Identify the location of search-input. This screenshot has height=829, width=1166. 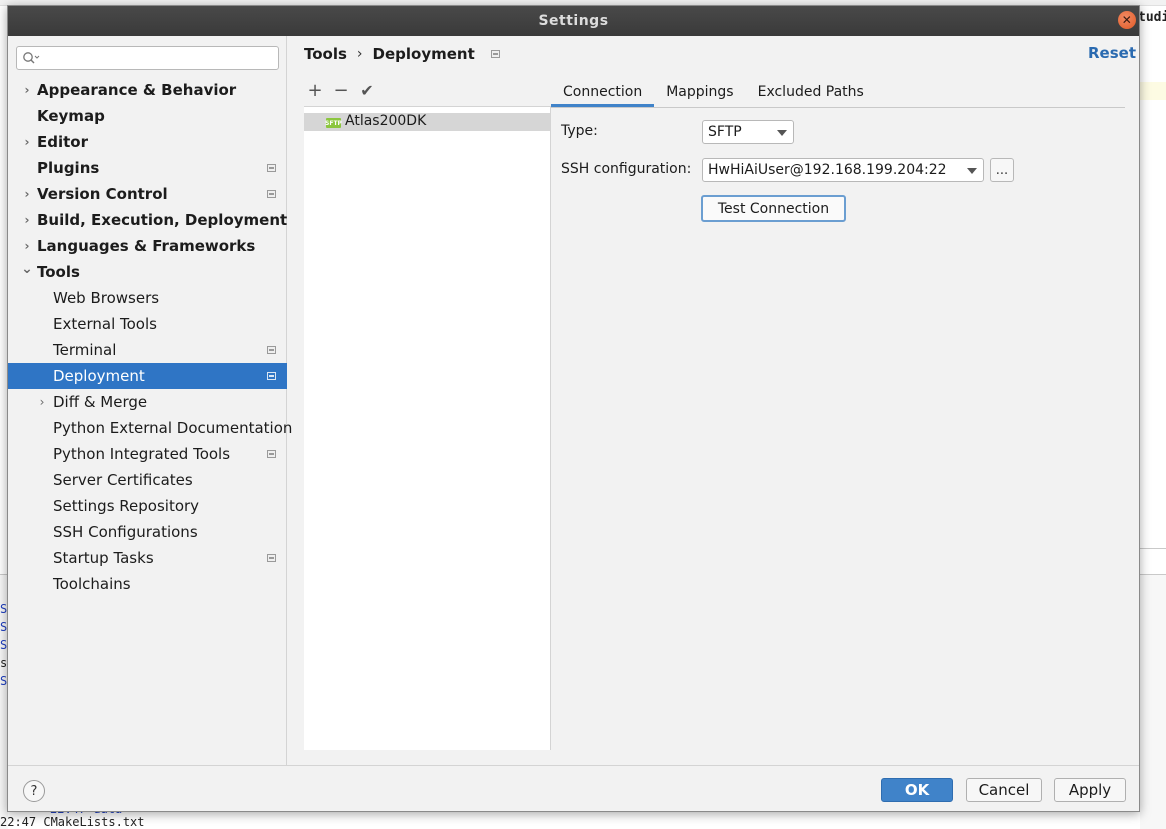
(158, 58).